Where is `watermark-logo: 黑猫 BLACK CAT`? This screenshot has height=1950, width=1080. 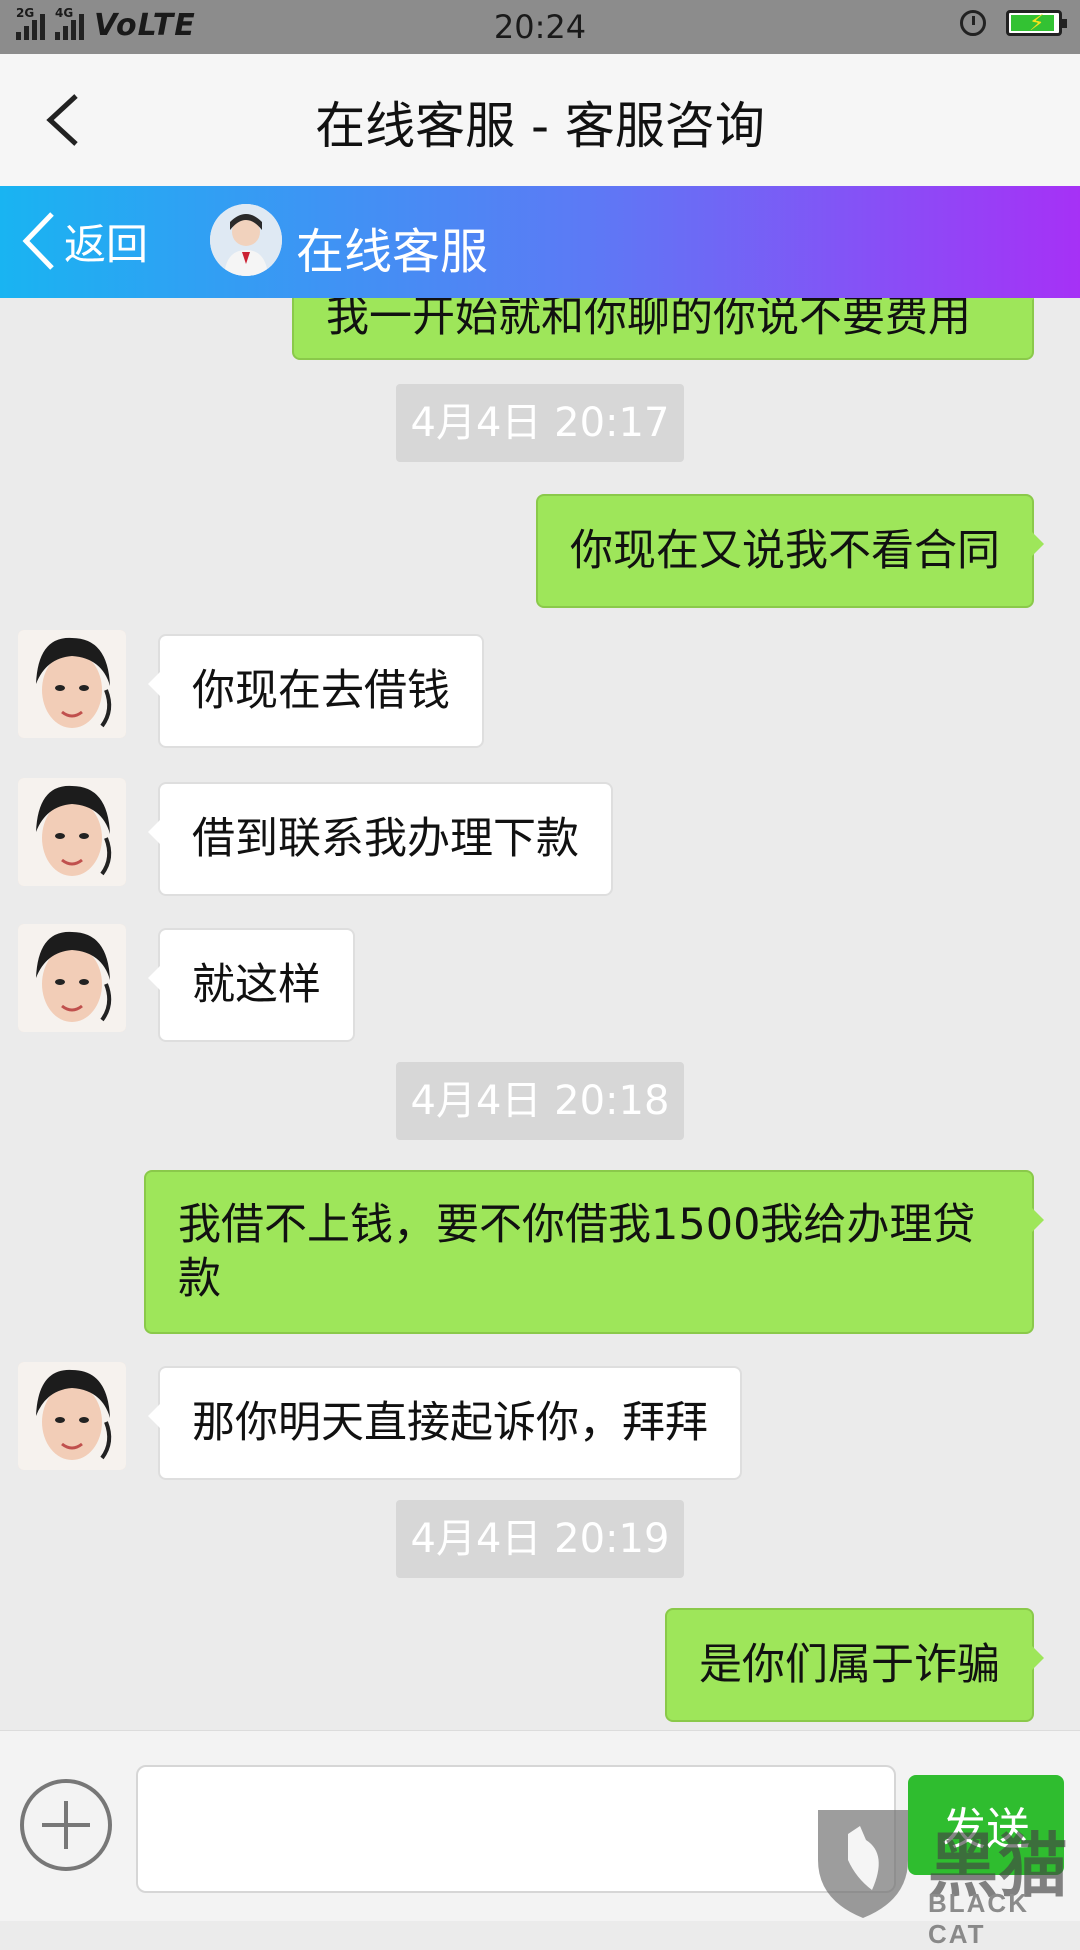 watermark-logo: 黑猫 BLACK CAT is located at coordinates (944, 1874).